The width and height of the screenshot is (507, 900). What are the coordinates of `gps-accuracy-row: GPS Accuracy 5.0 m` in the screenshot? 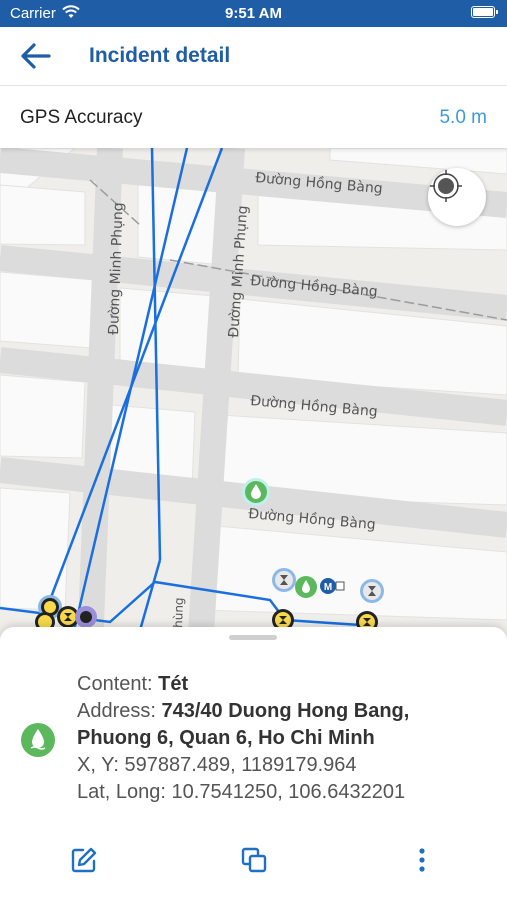 It's located at (253, 117).